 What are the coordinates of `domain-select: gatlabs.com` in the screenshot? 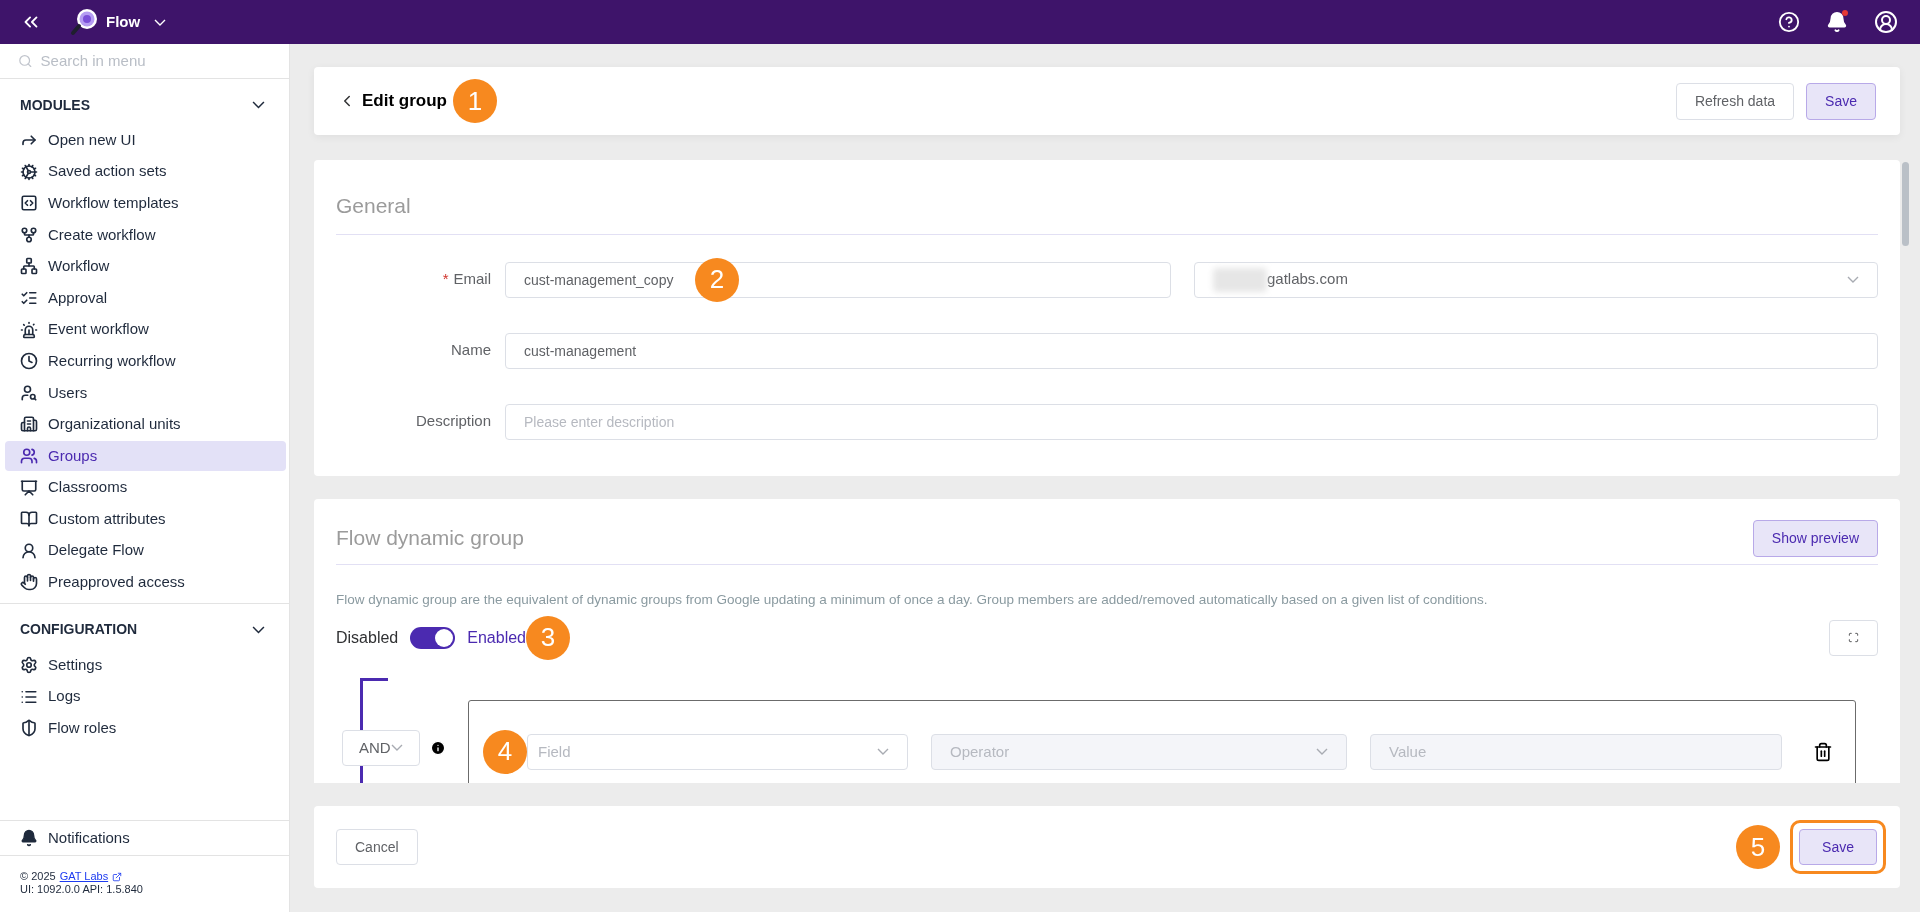 It's located at (1536, 279).